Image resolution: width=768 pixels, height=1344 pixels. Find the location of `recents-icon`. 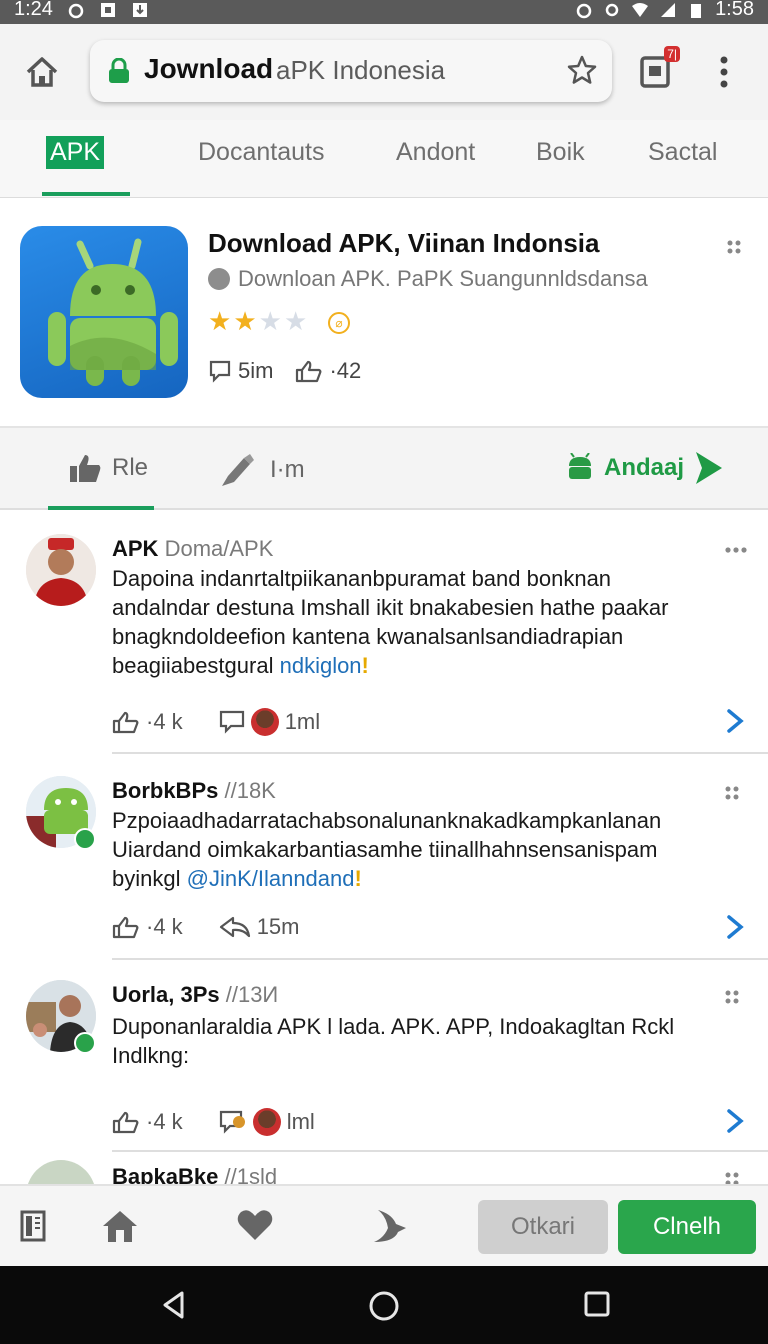

recents-icon is located at coordinates (597, 1304).